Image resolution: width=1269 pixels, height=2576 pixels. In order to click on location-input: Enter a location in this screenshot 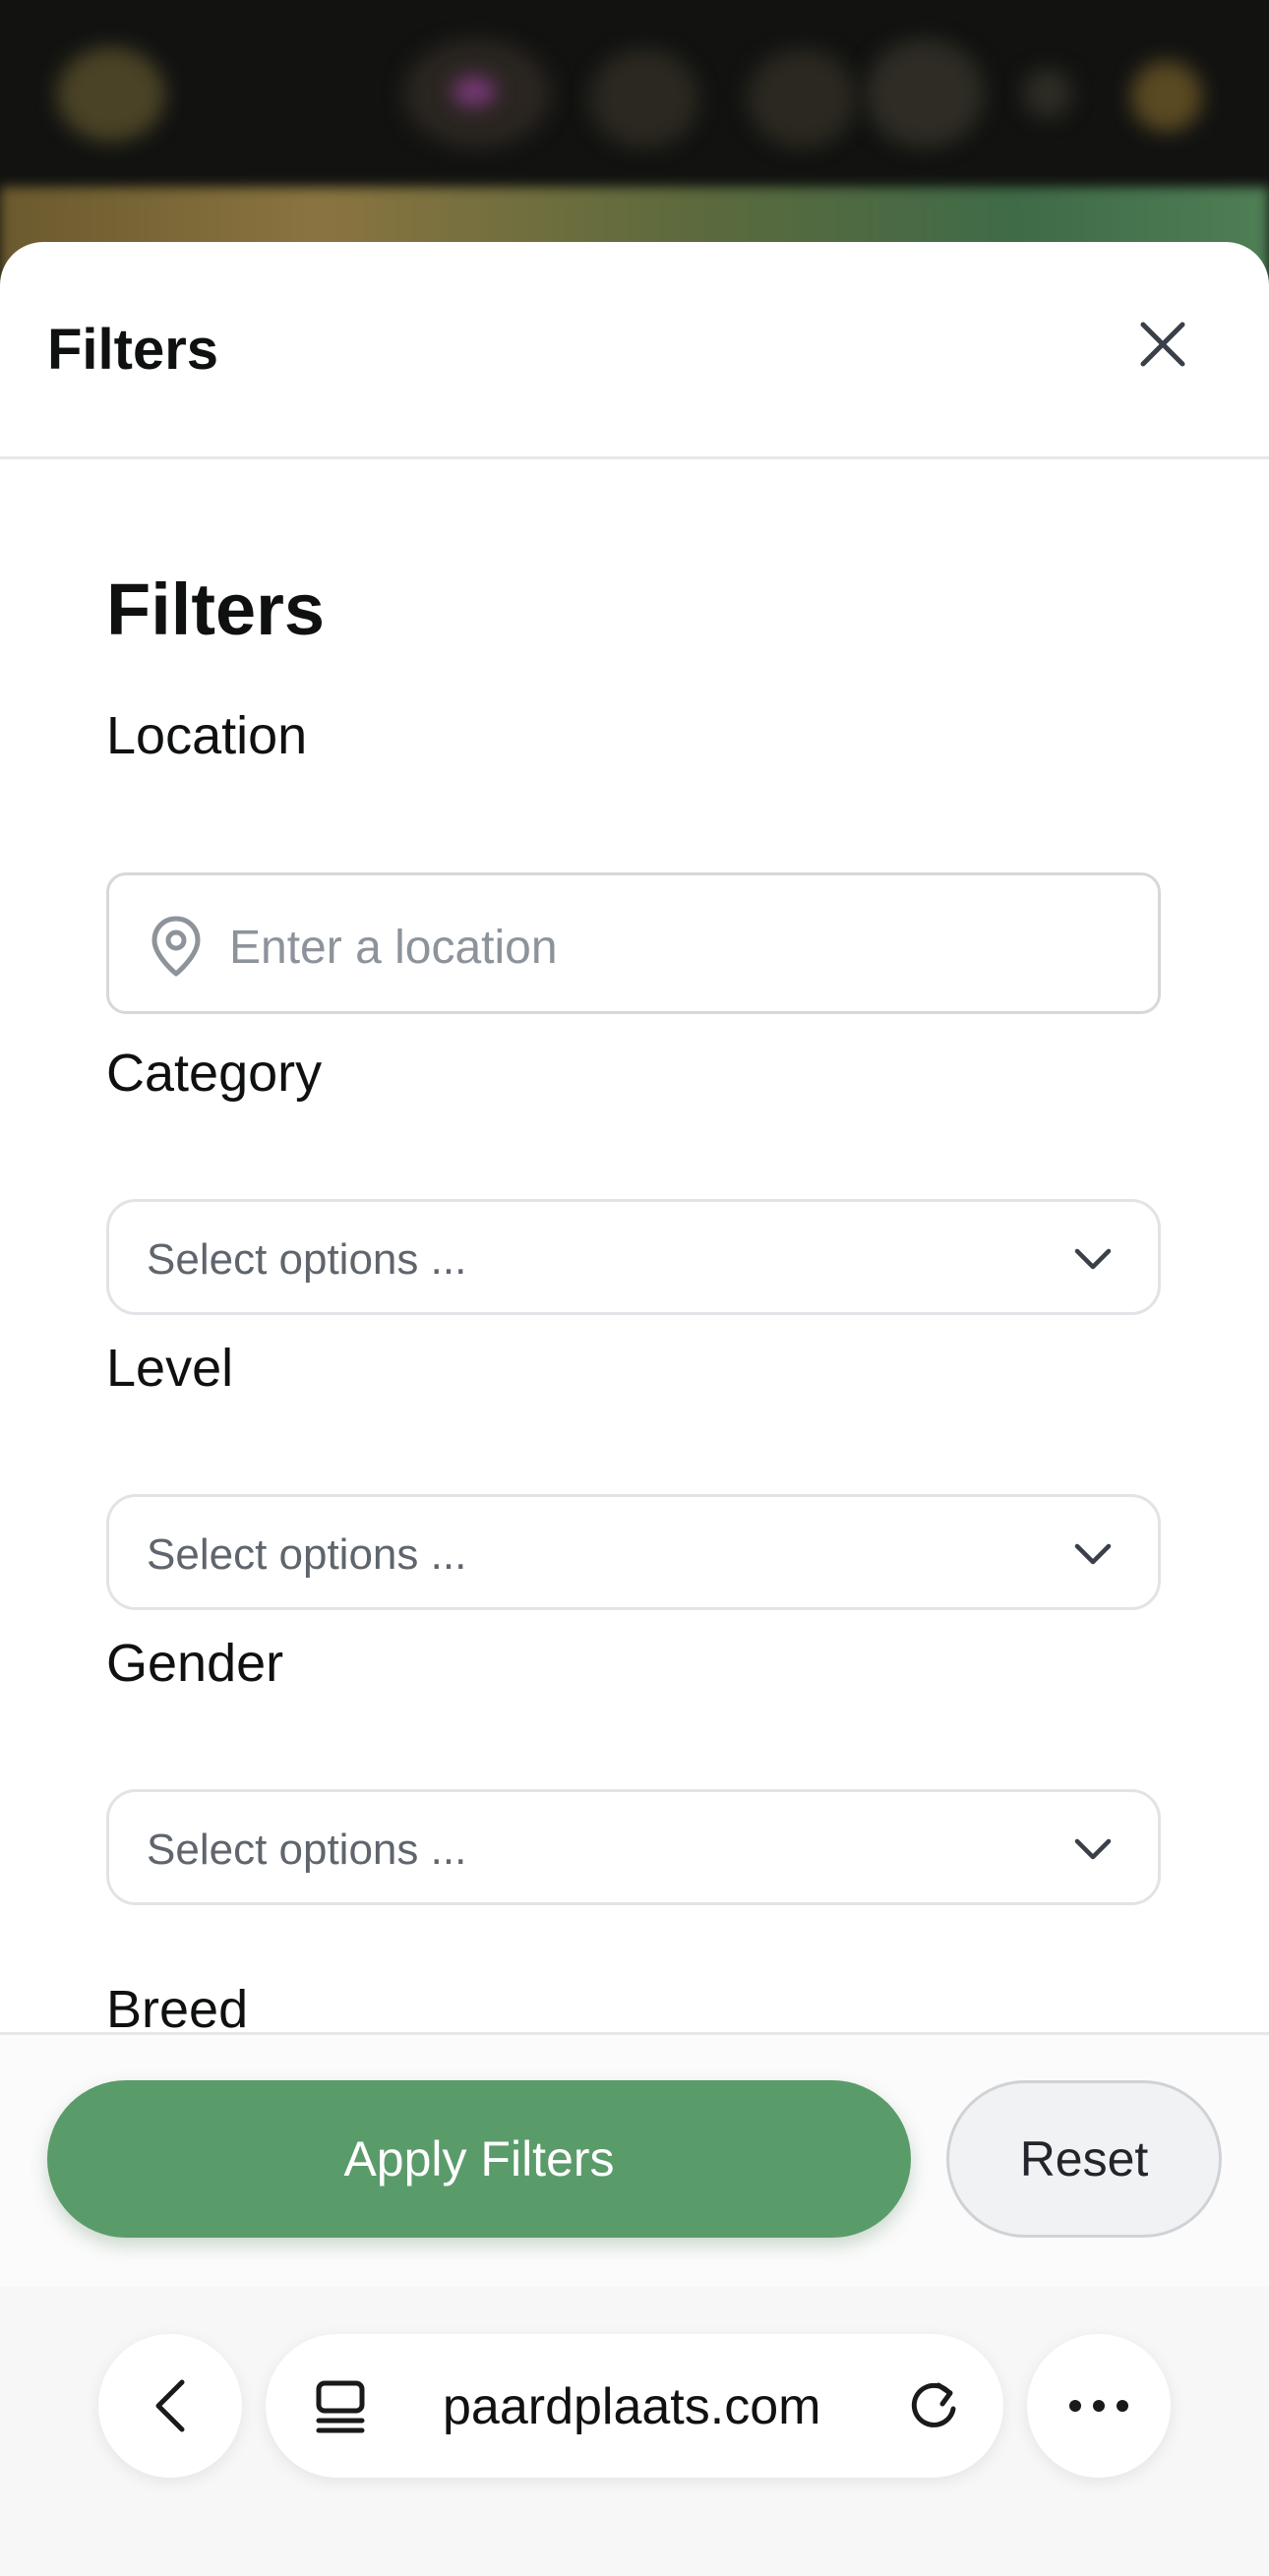, I will do `click(633, 943)`.